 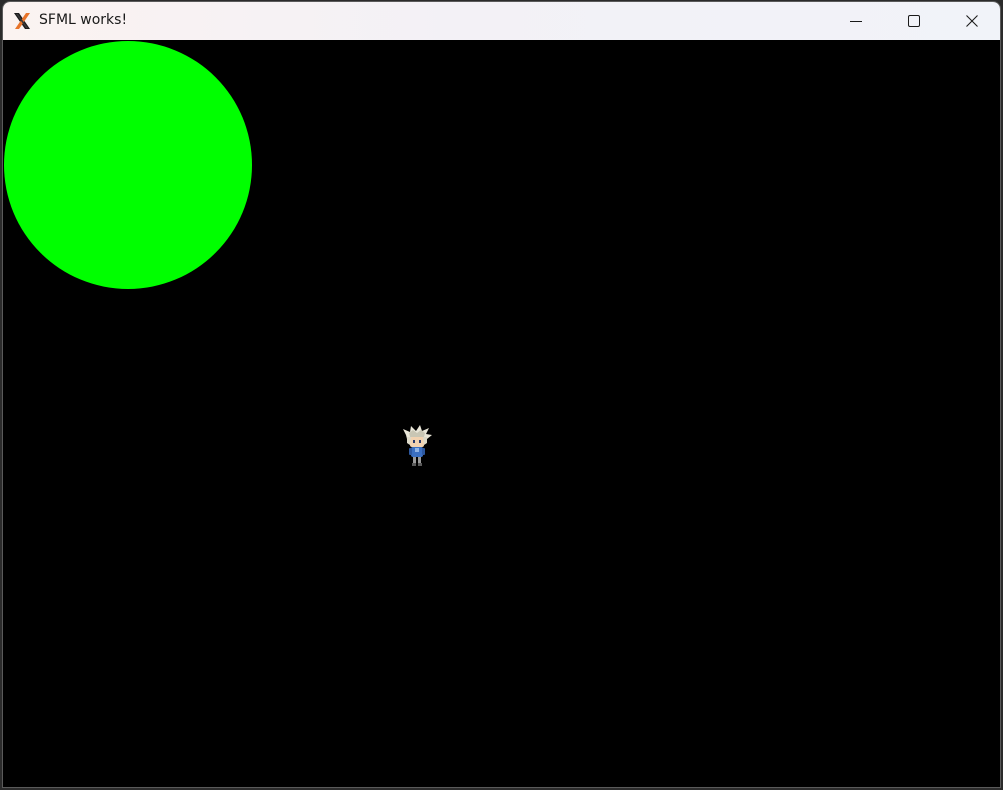 I want to click on close-button, so click(x=971, y=21).